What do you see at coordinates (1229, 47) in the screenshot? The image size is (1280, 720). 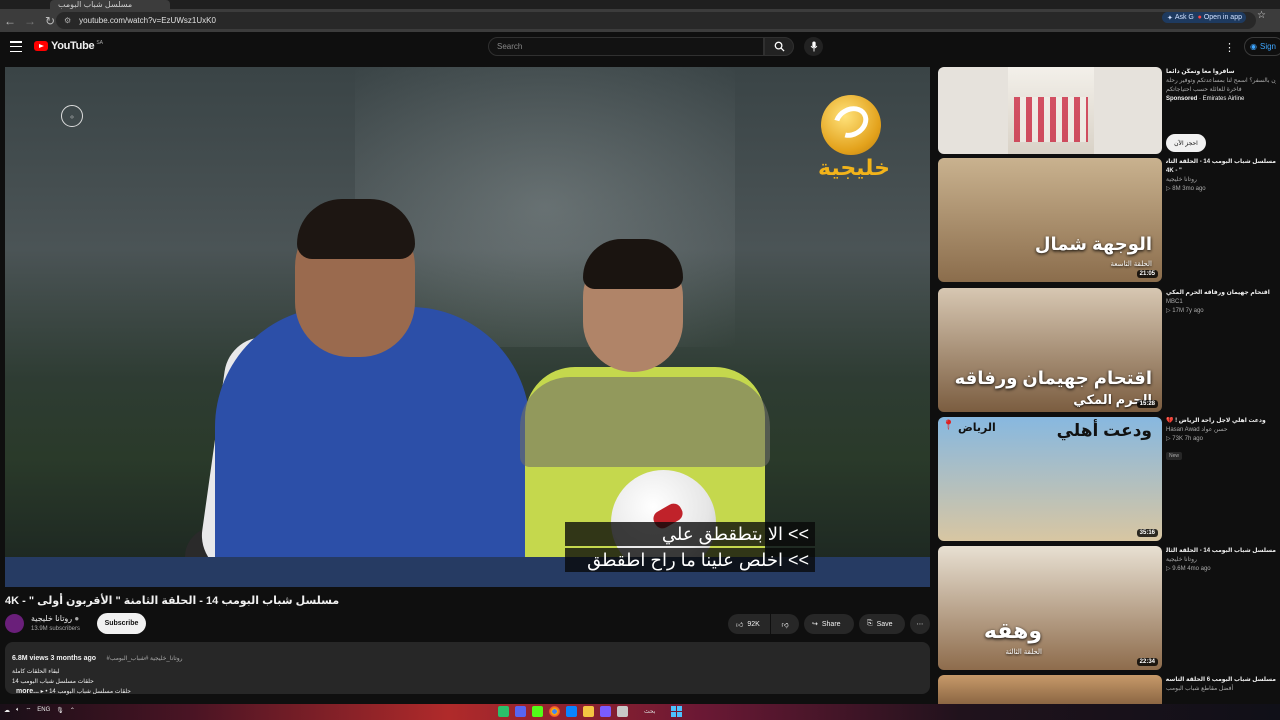 I see `settings-menu-icon: ⋮` at bounding box center [1229, 47].